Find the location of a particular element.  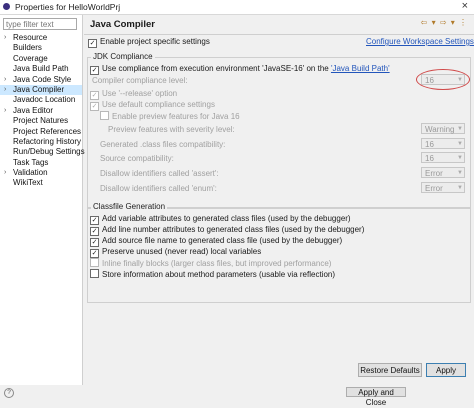

tree-item: Project References is located at coordinates (41, 132).